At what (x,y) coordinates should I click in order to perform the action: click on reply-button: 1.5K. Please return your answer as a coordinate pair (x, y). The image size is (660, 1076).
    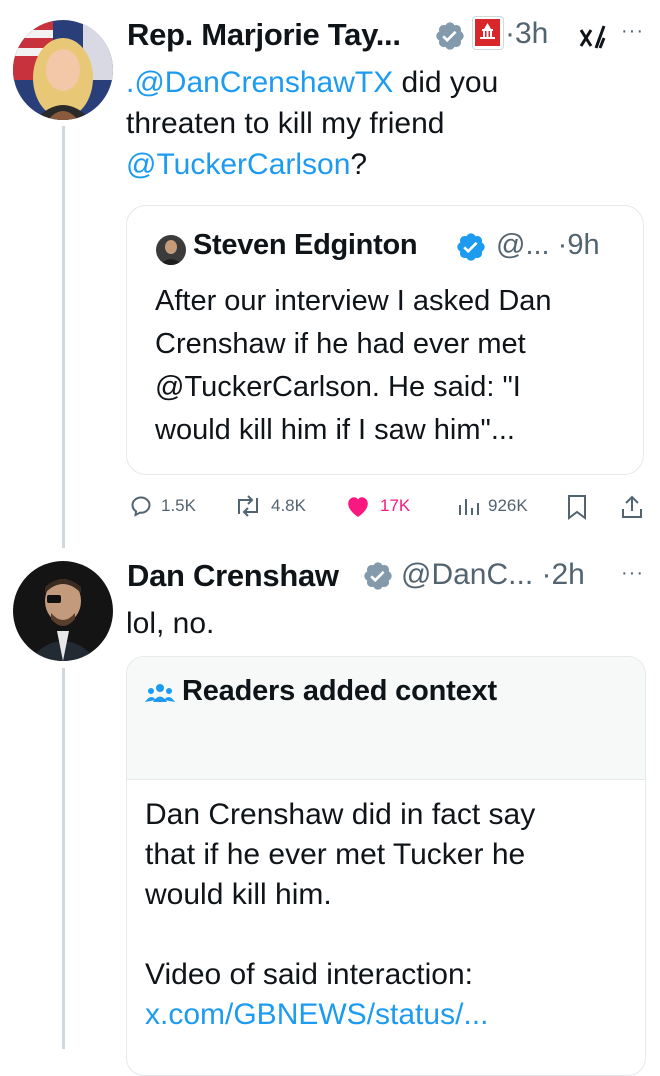
    Looking at the image, I should click on (162, 506).